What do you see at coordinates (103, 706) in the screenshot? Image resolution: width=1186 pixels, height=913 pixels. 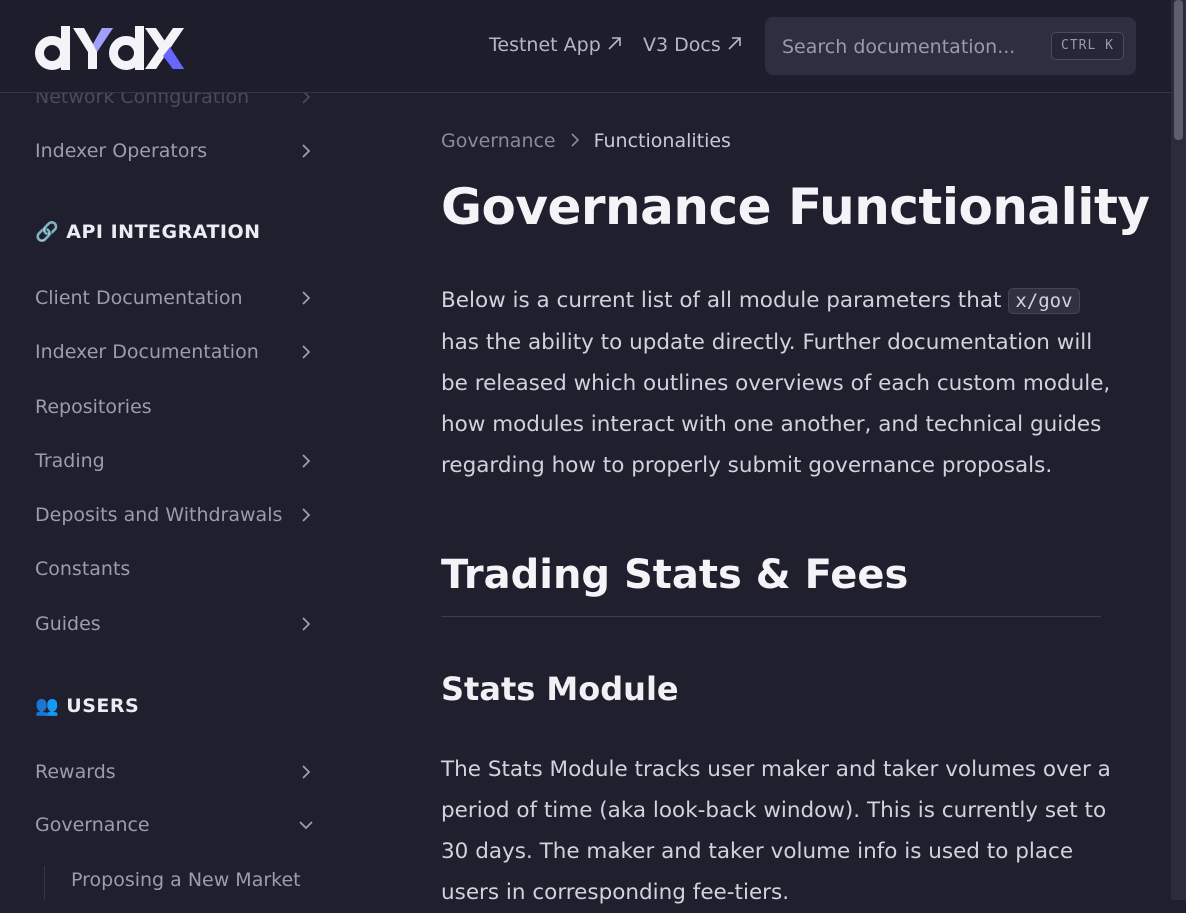 I see `section-label: USERS` at bounding box center [103, 706].